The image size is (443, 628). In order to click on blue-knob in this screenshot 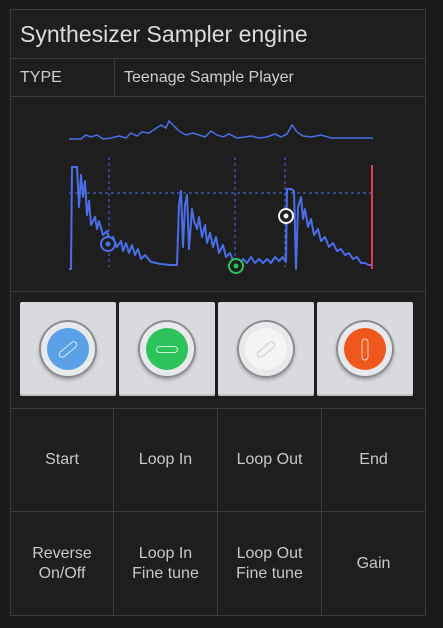, I will do `click(68, 349)`.